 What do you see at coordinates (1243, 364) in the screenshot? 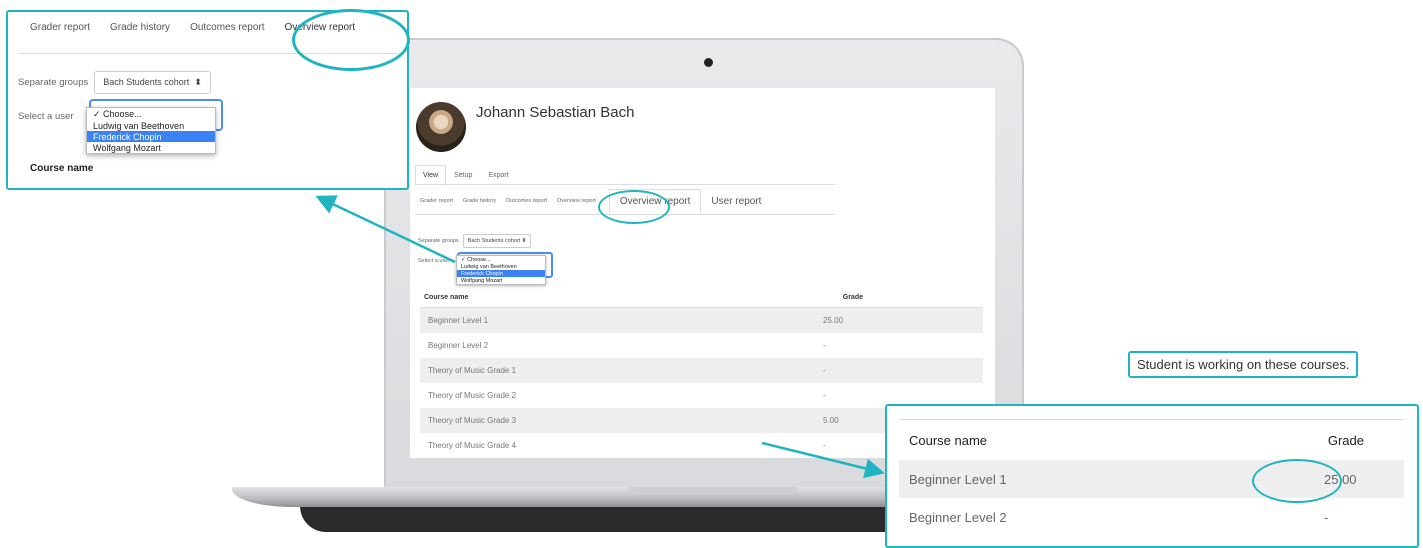
I see `annotation-note: Student is working on these courses.` at bounding box center [1243, 364].